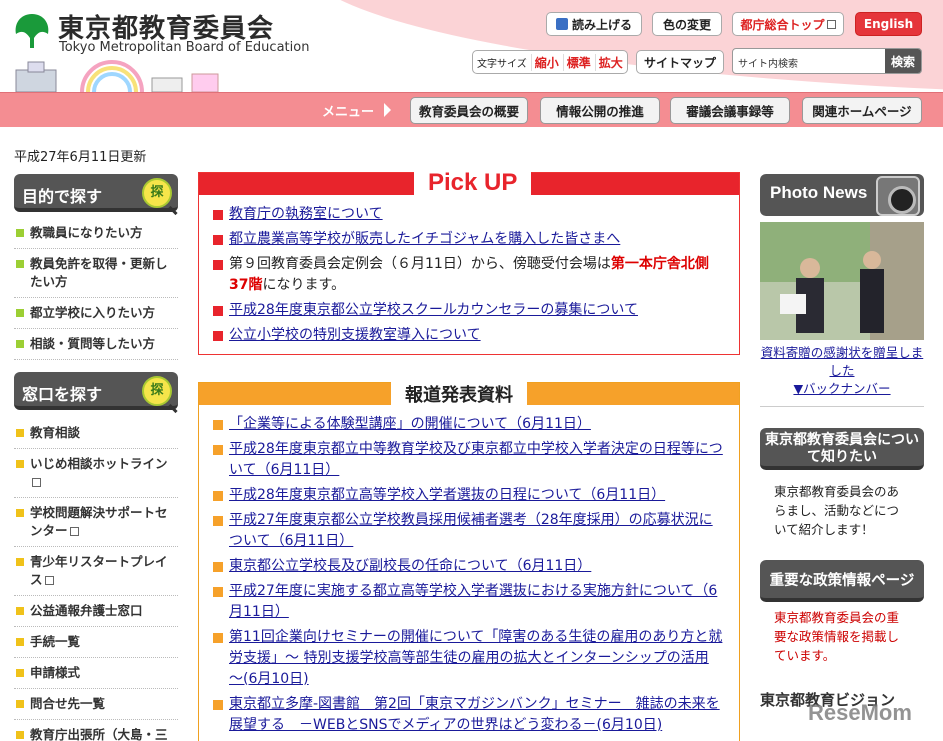  Describe the element at coordinates (424, 239) in the screenshot. I see `pickup-link: 都立農業高等学校が販売したイチゴジャムを購入した皆さまへ` at that location.